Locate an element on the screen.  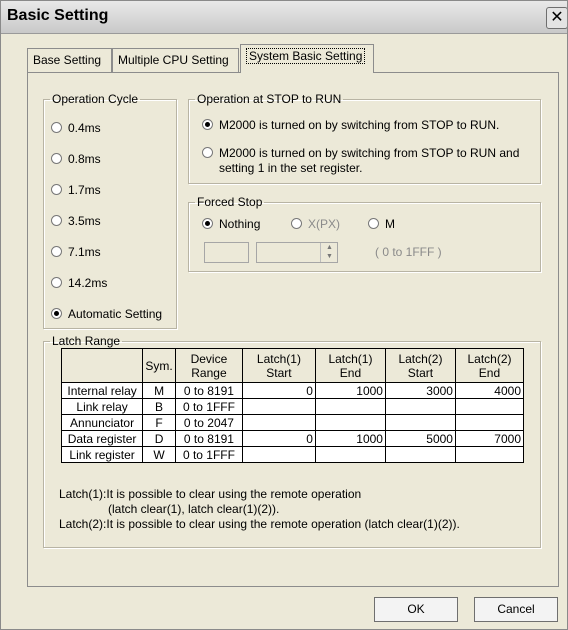
radio-label: 14.2ms is located at coordinates (88, 283).